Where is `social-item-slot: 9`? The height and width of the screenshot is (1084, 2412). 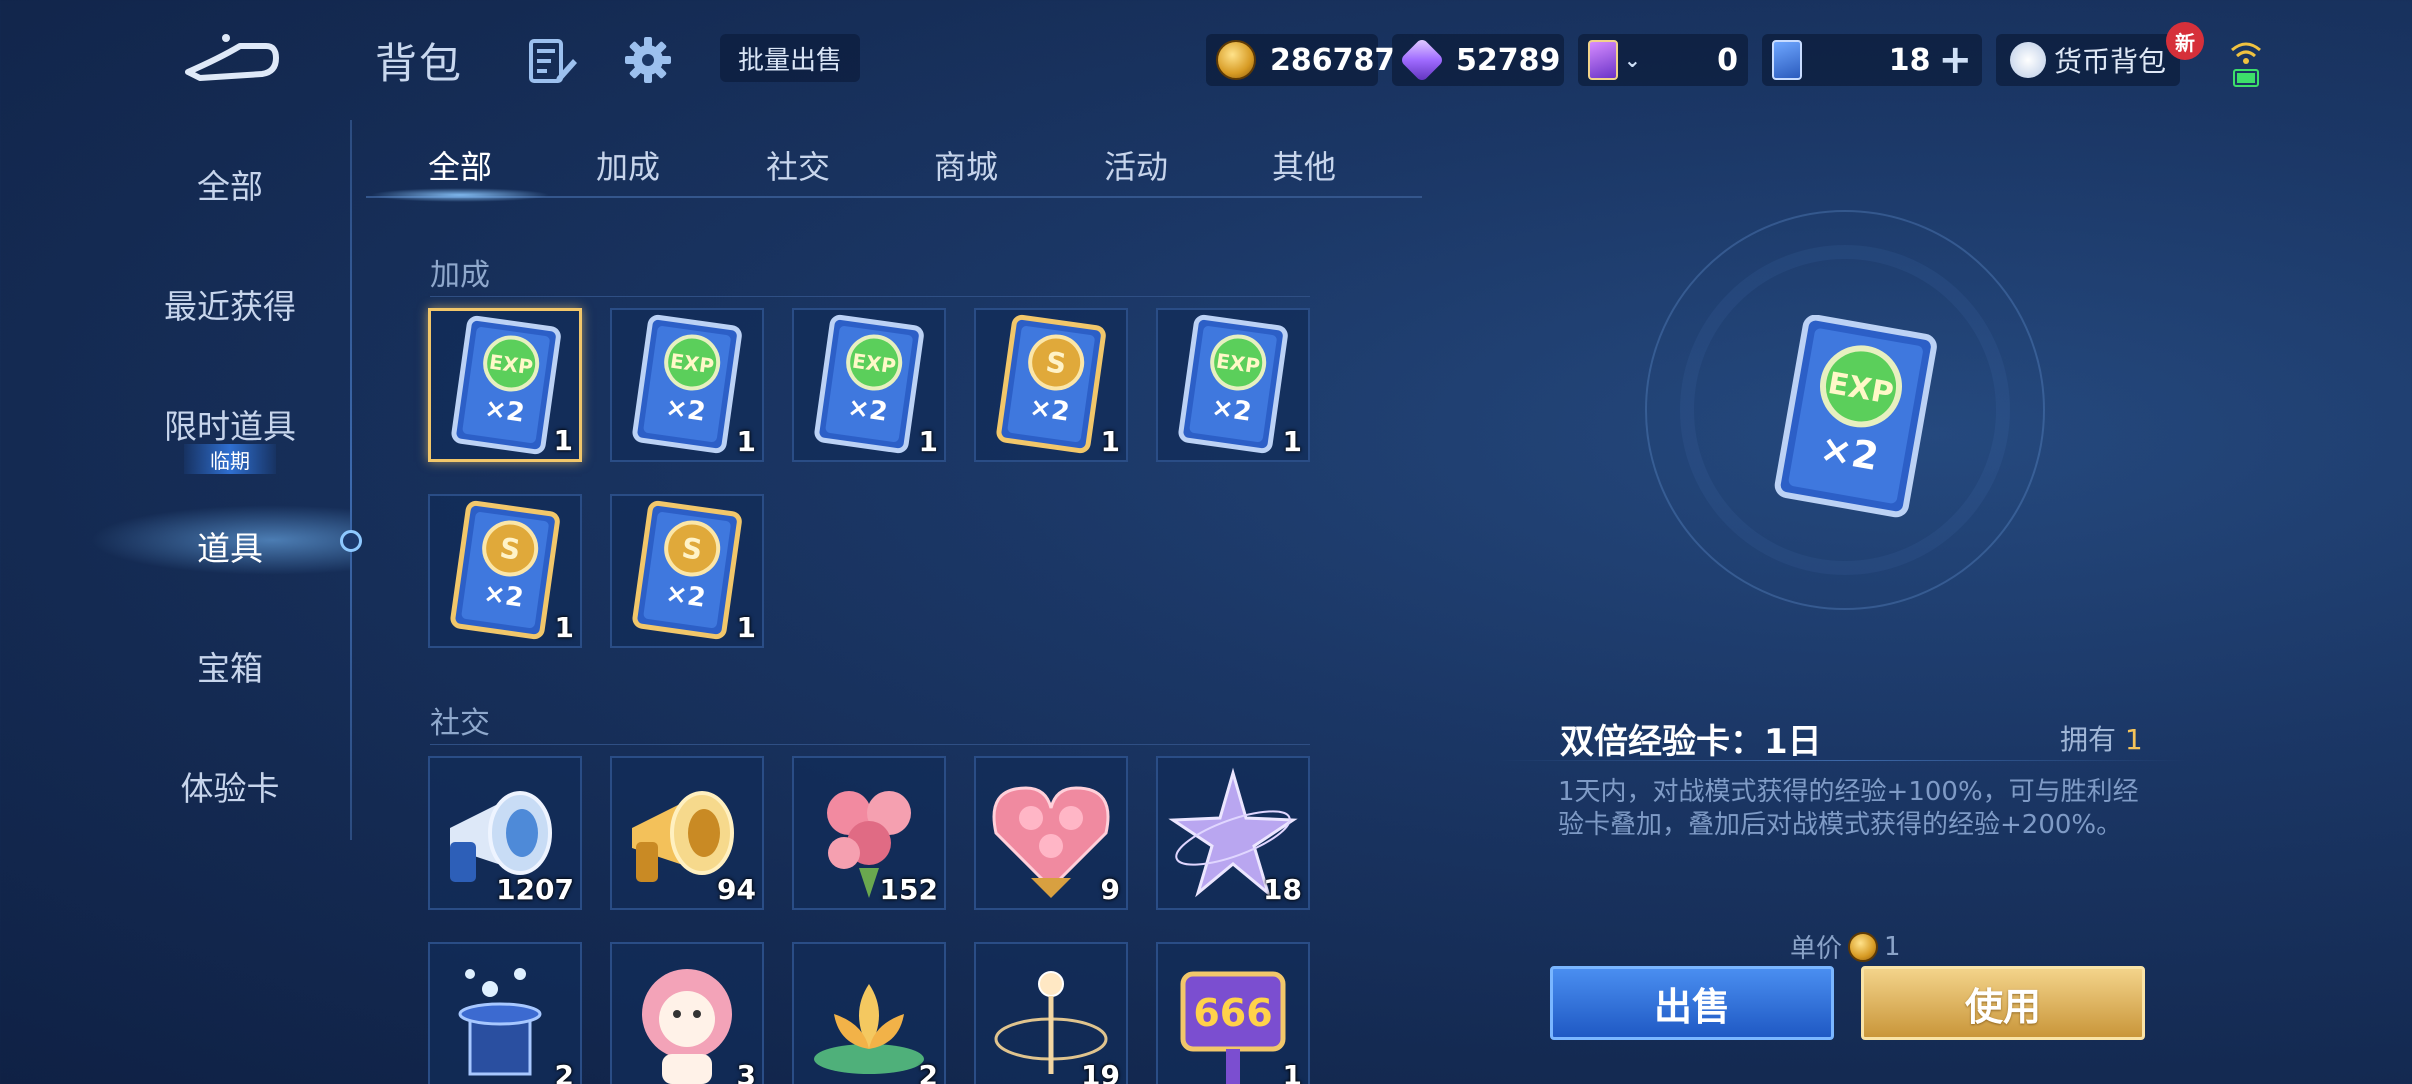 social-item-slot: 9 is located at coordinates (1051, 833).